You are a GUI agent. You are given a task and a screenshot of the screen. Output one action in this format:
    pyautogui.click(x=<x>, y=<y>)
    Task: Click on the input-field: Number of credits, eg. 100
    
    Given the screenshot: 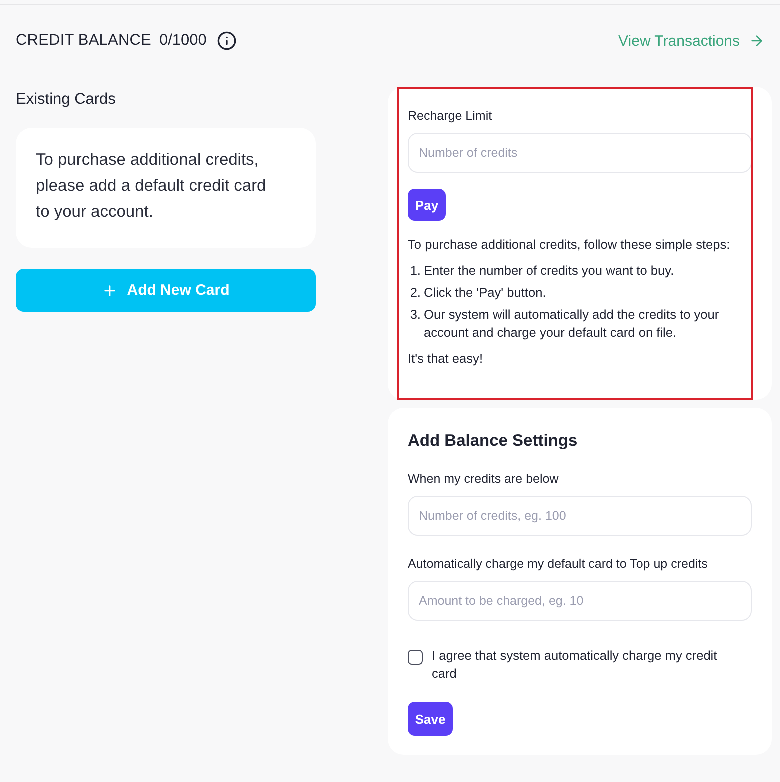 What is the action you would take?
    pyautogui.click(x=580, y=516)
    